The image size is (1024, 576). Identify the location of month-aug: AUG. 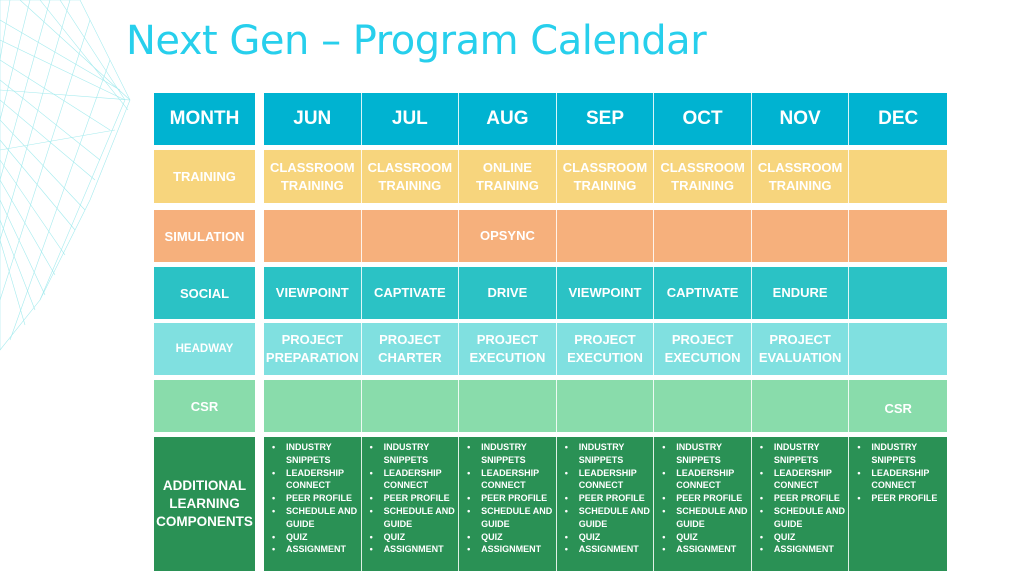
(508, 119).